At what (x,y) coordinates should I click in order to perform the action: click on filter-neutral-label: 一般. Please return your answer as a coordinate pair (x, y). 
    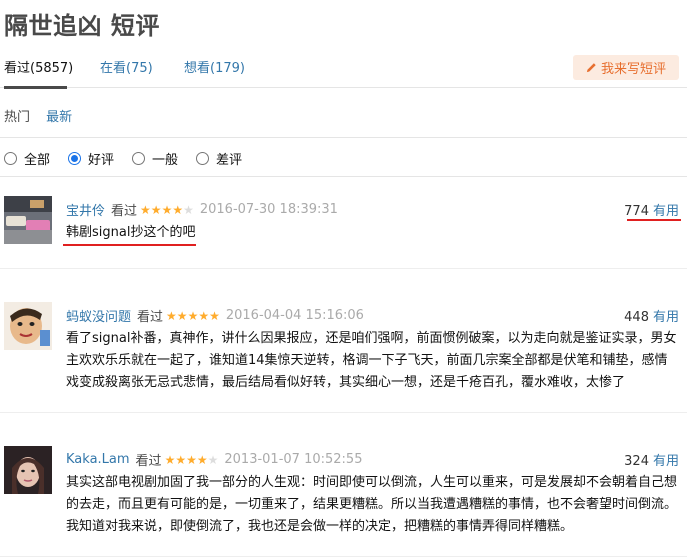
    Looking at the image, I should click on (165, 160).